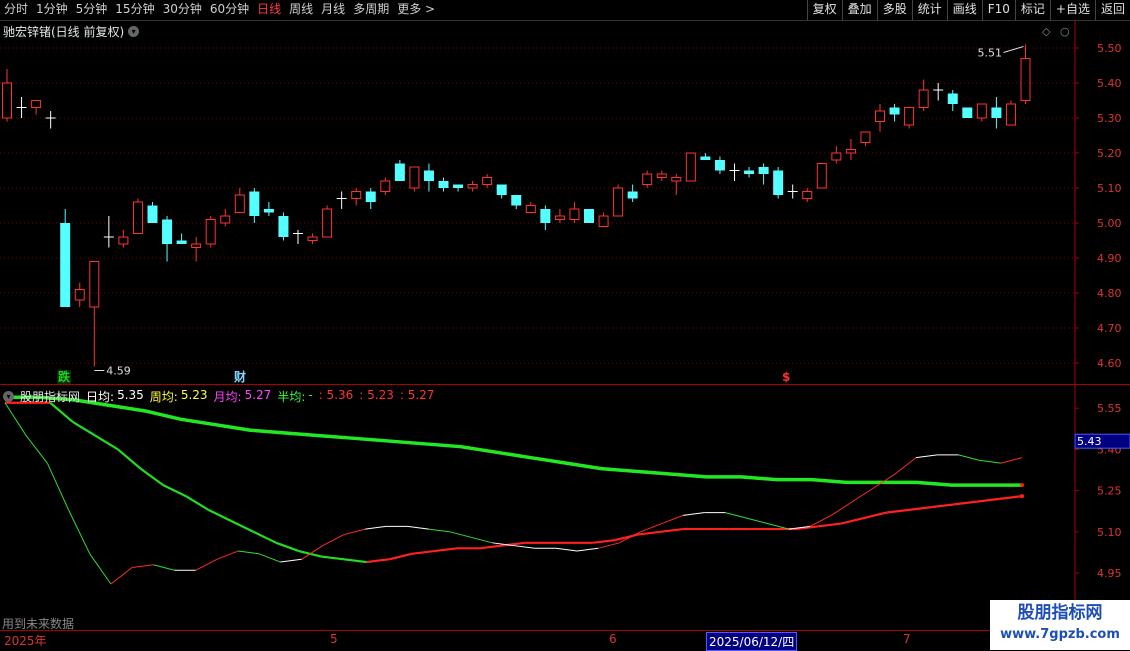 Image resolution: width=1130 pixels, height=651 pixels. I want to click on period-tab: 更多 >, so click(416, 10).